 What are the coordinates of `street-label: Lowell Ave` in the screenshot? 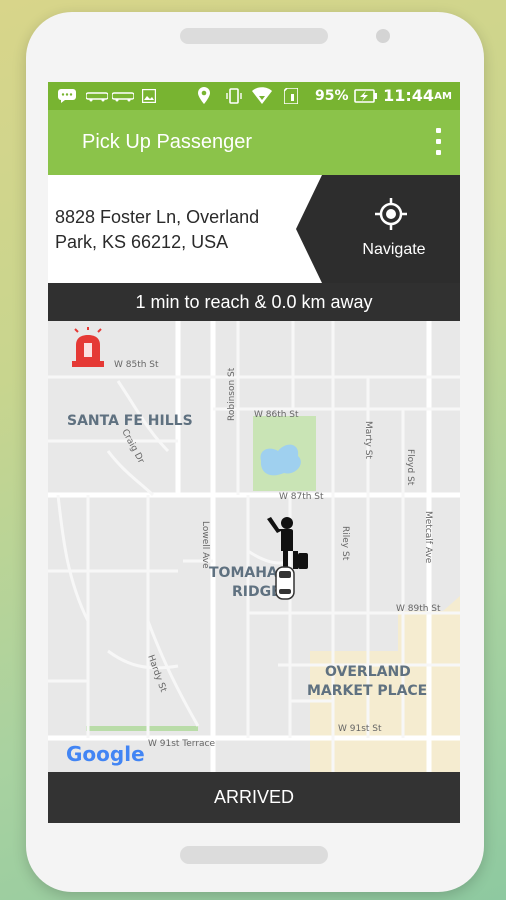 It's located at (205, 545).